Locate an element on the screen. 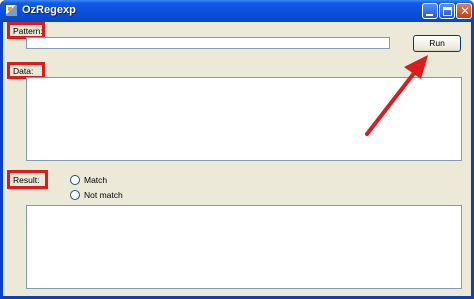  minimize-button is located at coordinates (430, 11).